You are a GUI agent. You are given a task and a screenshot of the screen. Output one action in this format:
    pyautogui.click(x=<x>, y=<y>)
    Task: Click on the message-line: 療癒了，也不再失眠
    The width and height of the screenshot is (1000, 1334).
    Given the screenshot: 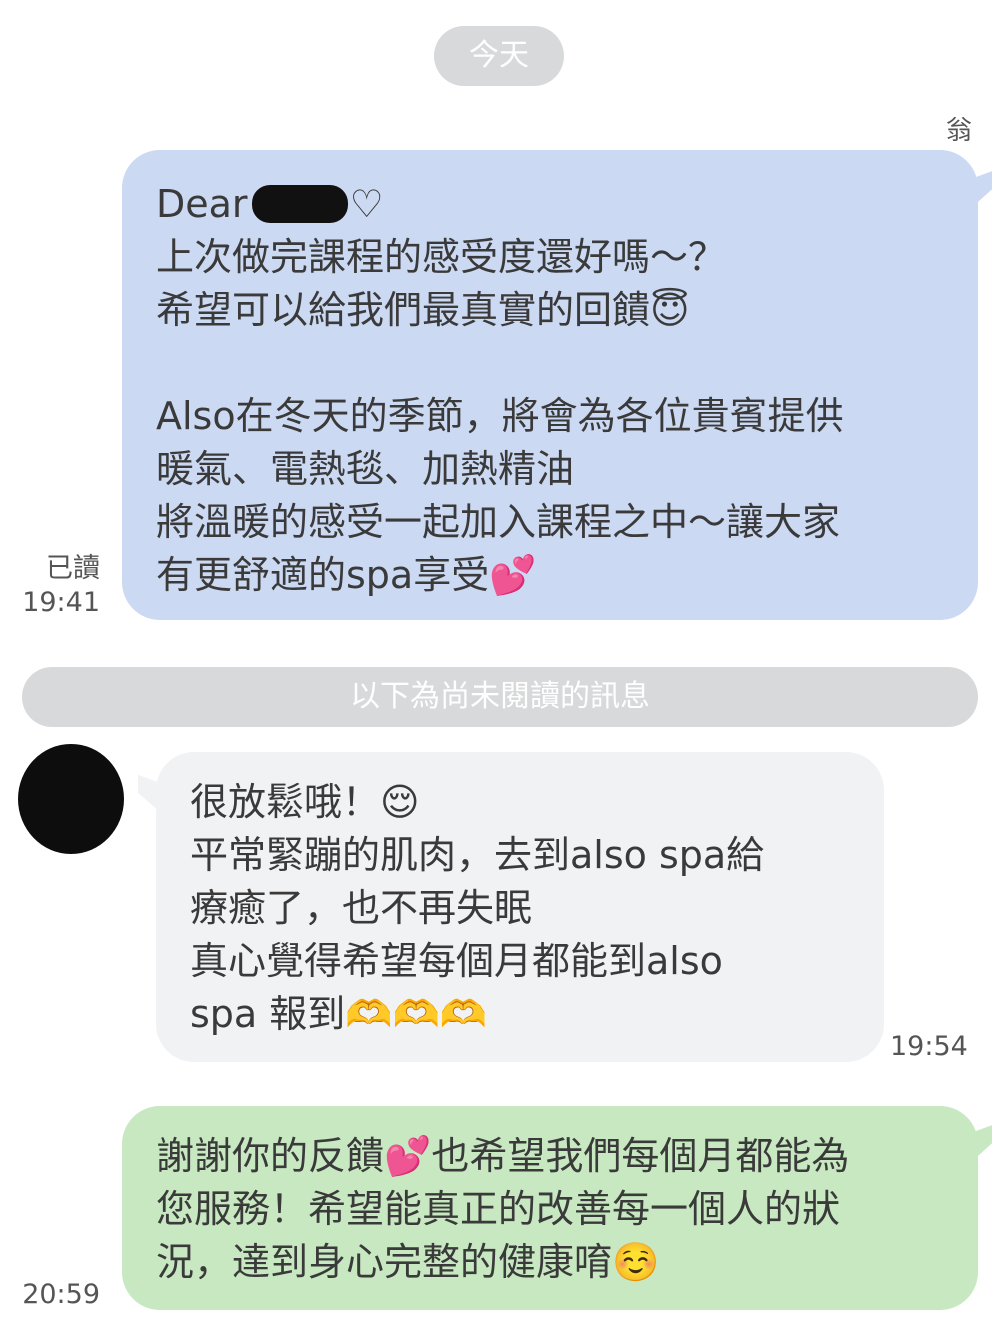 What is the action you would take?
    pyautogui.click(x=361, y=908)
    